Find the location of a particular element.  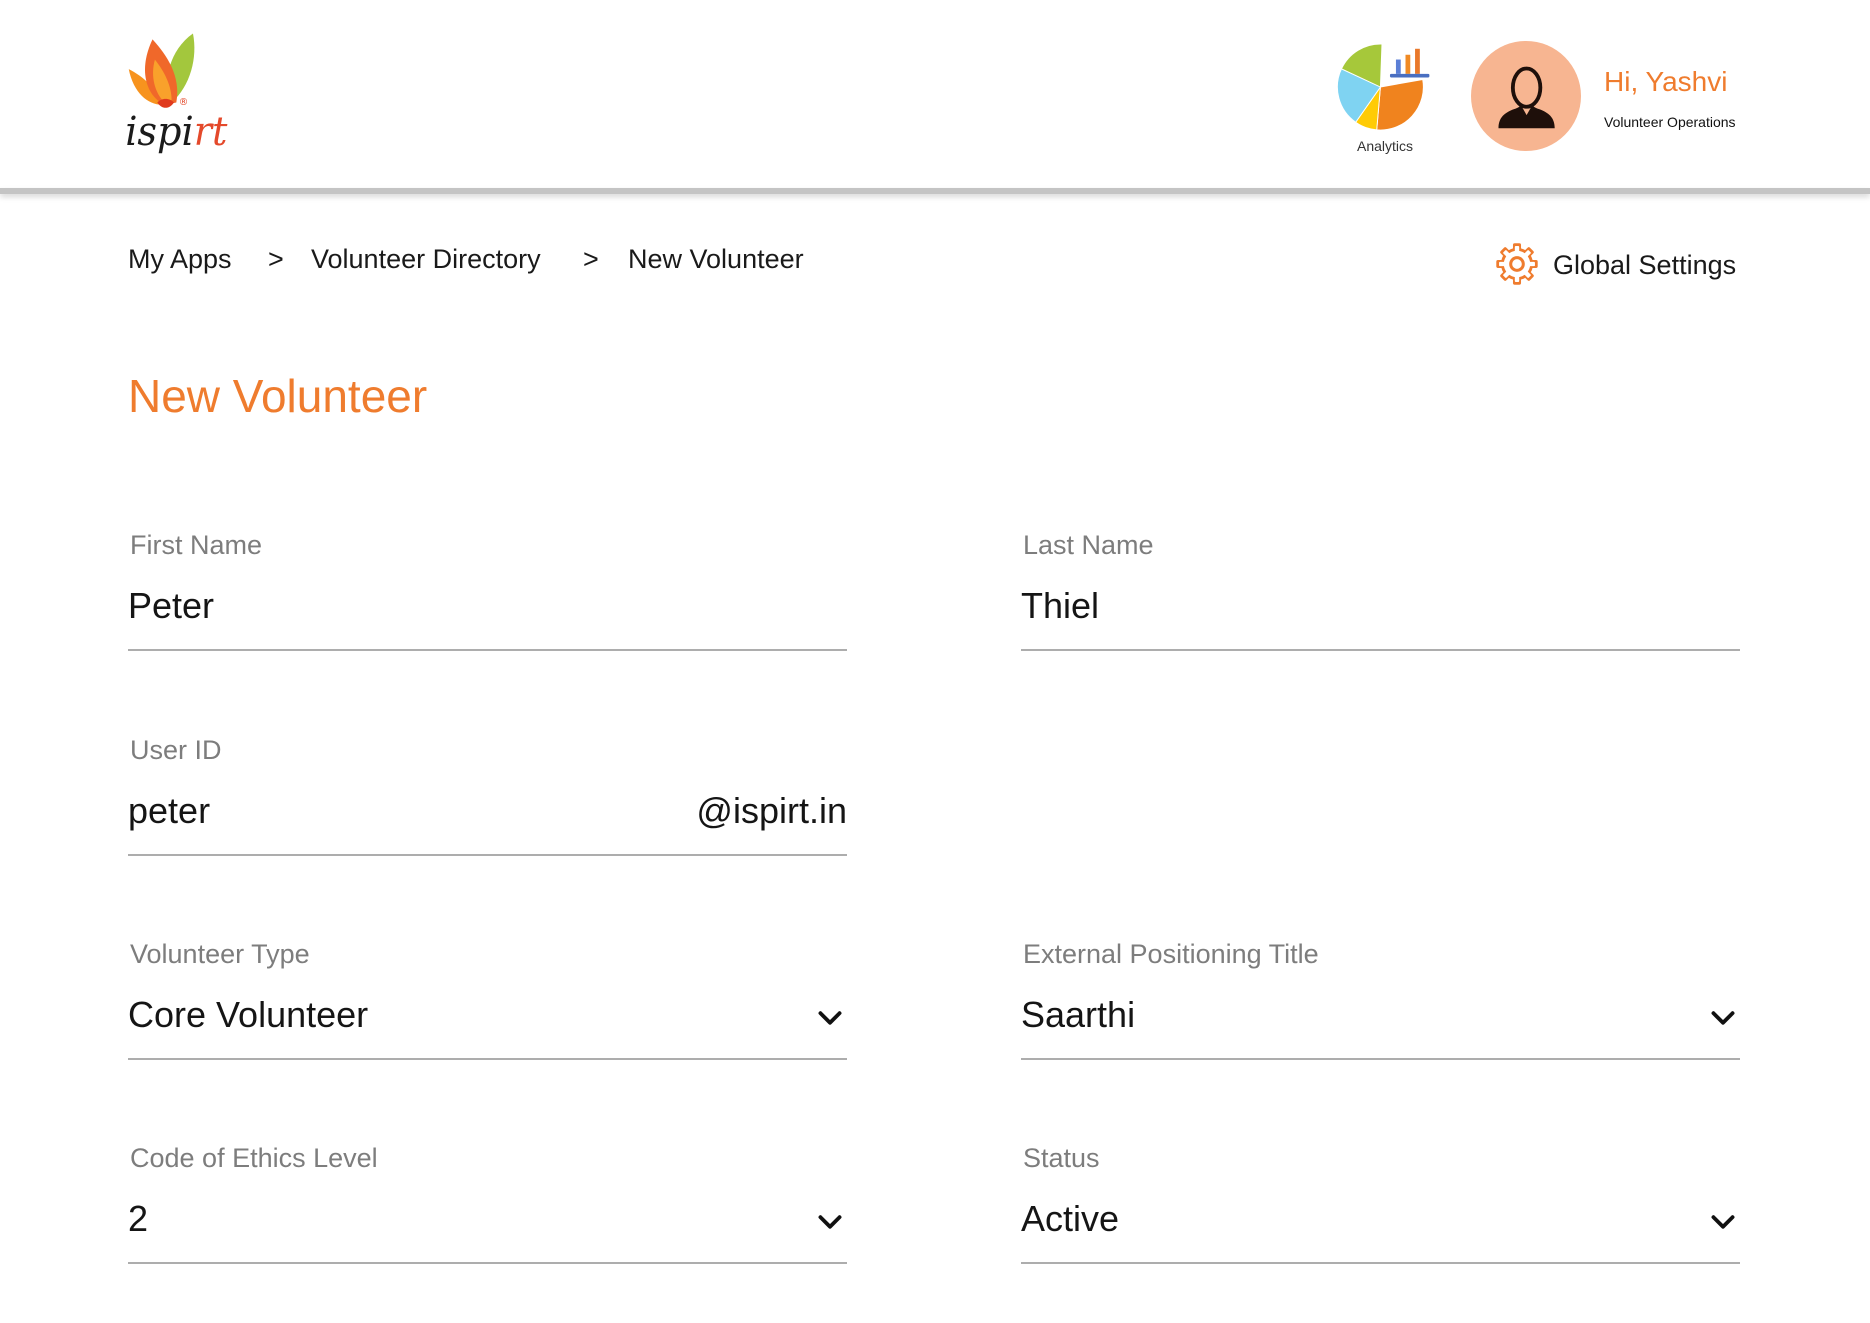

status-label: Status is located at coordinates (1061, 1158).